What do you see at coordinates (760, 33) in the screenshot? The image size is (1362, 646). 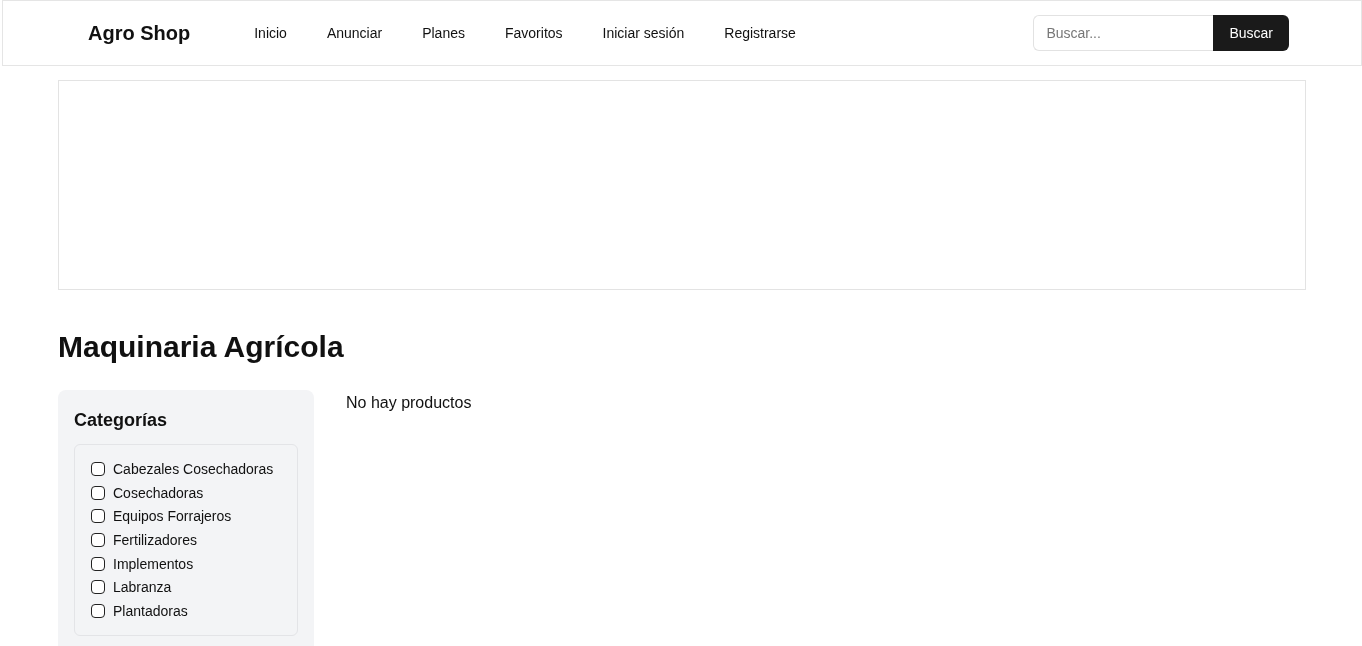 I see `nav-link: Registrarse` at bounding box center [760, 33].